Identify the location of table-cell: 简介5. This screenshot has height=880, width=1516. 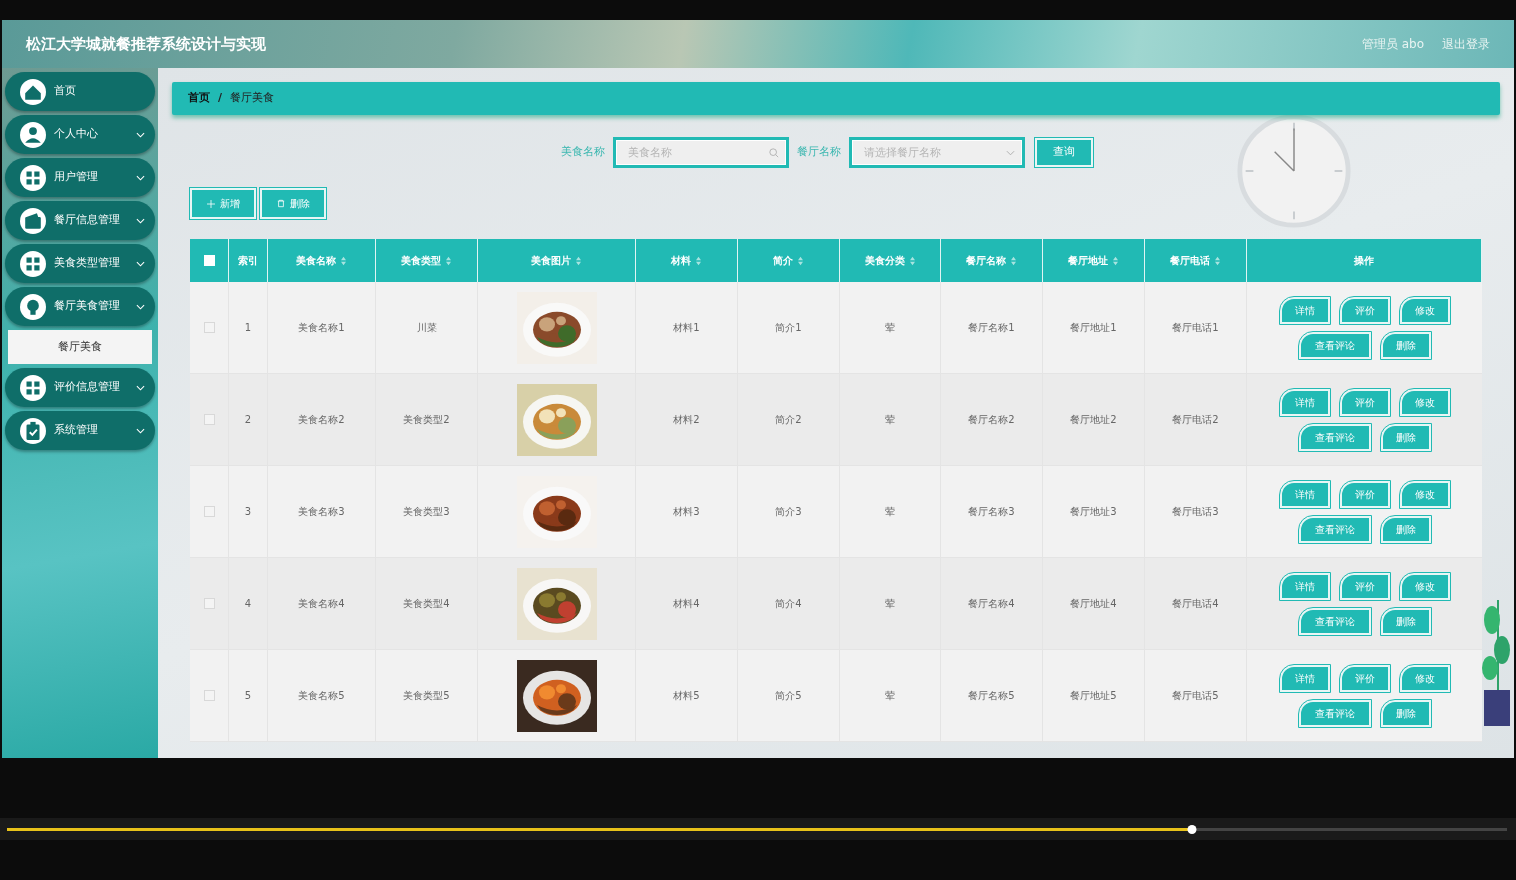
(789, 695).